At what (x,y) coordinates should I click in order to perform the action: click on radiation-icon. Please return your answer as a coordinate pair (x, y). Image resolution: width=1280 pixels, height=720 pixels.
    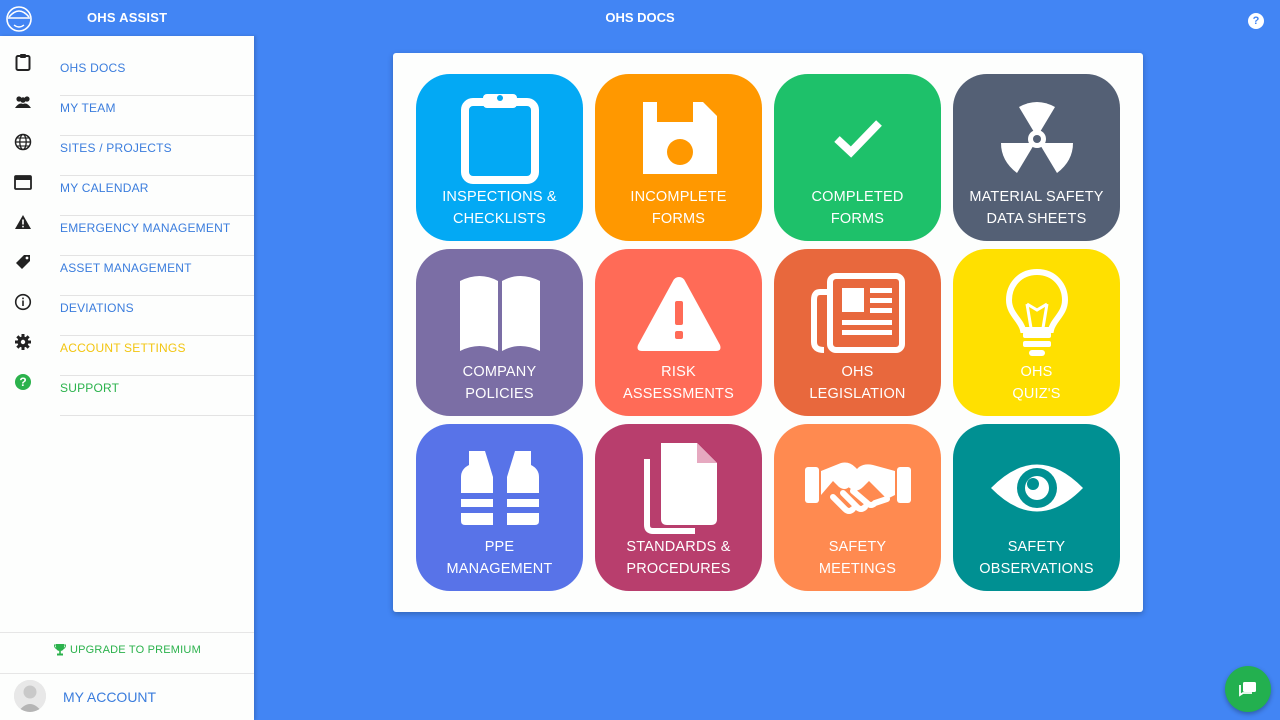
    Looking at the image, I should click on (1036, 138).